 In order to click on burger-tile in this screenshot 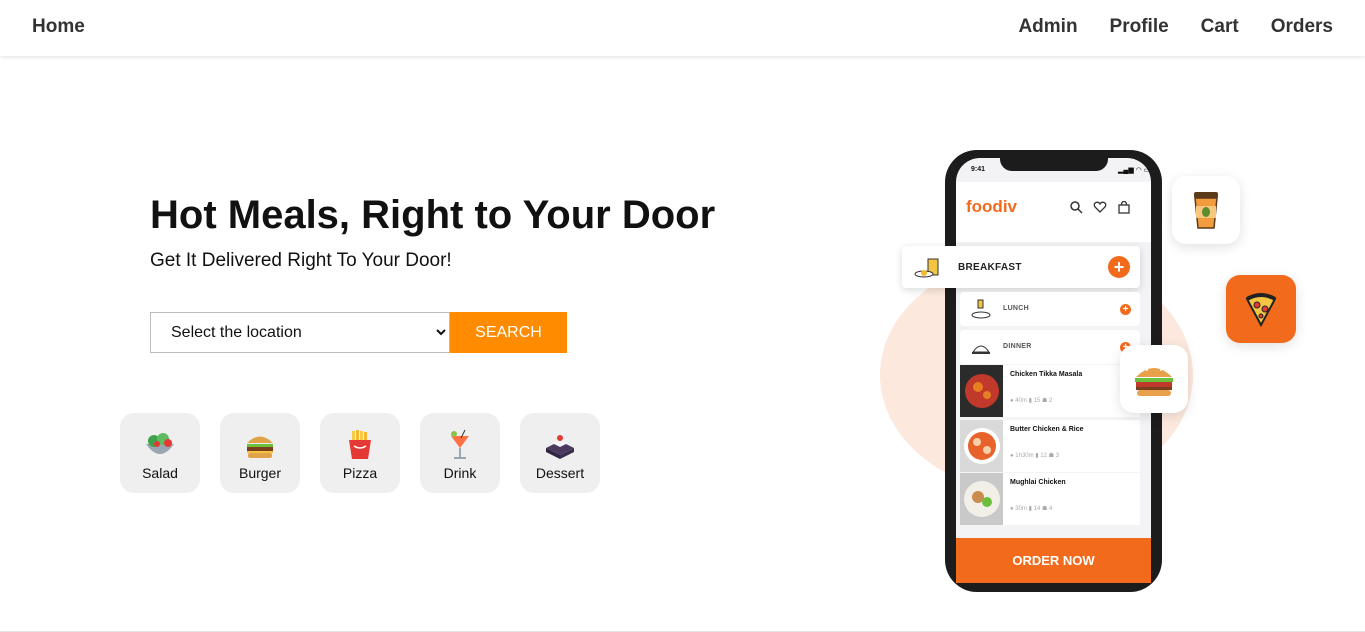, I will do `click(1154, 379)`.